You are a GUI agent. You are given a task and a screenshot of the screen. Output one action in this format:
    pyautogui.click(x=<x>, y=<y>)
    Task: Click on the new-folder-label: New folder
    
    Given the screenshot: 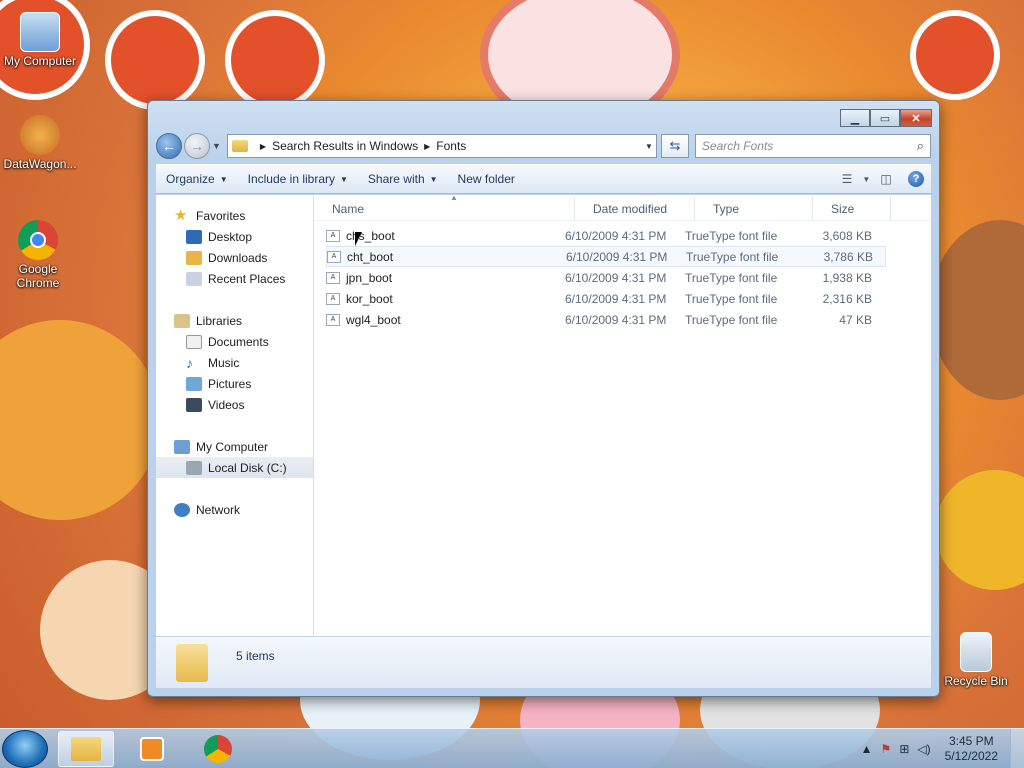 What is the action you would take?
    pyautogui.click(x=486, y=179)
    